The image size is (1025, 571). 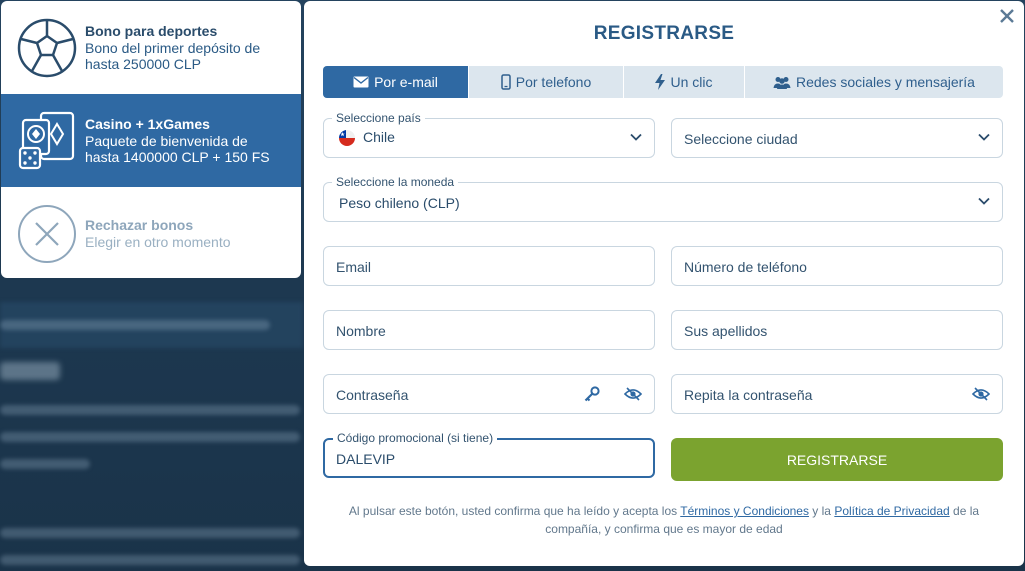 I want to click on first-name-field: Nombre, so click(x=489, y=330).